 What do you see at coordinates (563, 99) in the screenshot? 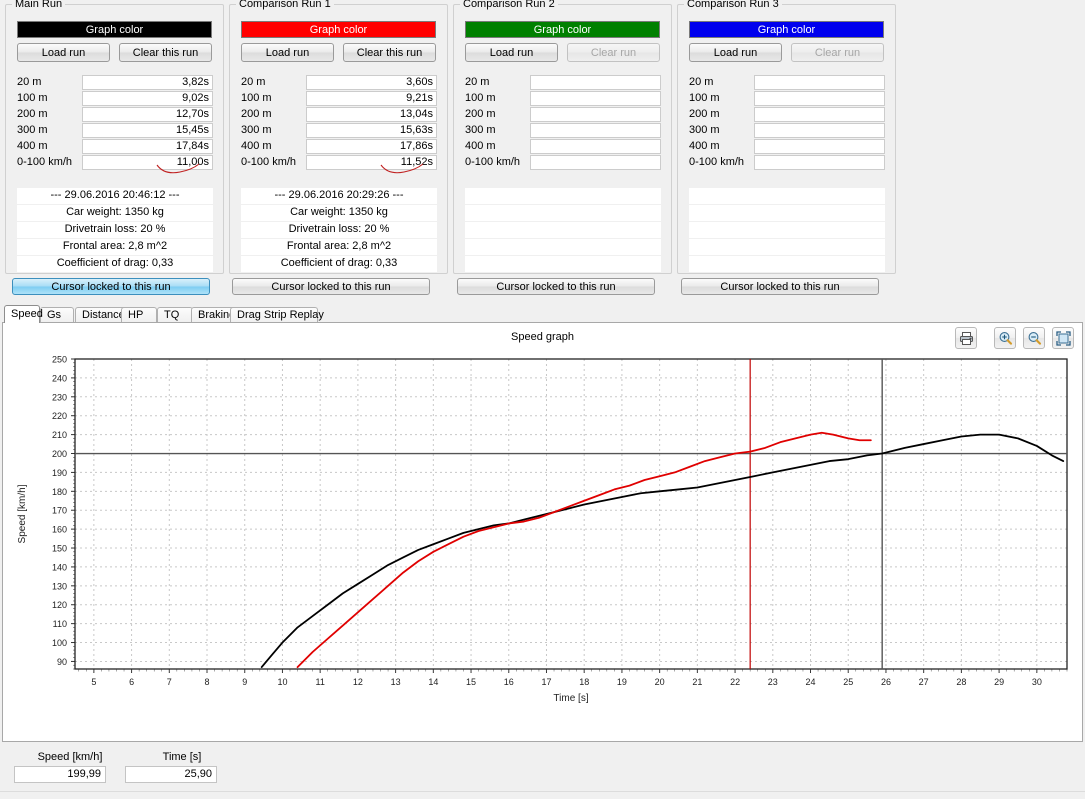
I see `metric-row: 100 m` at bounding box center [563, 99].